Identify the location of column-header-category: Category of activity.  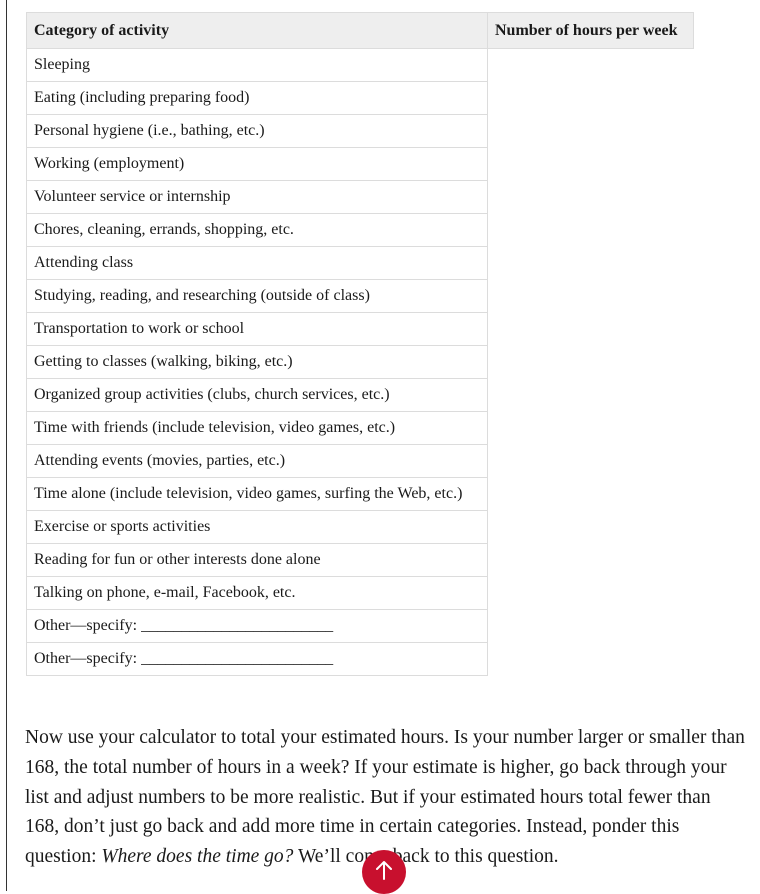
(257, 30).